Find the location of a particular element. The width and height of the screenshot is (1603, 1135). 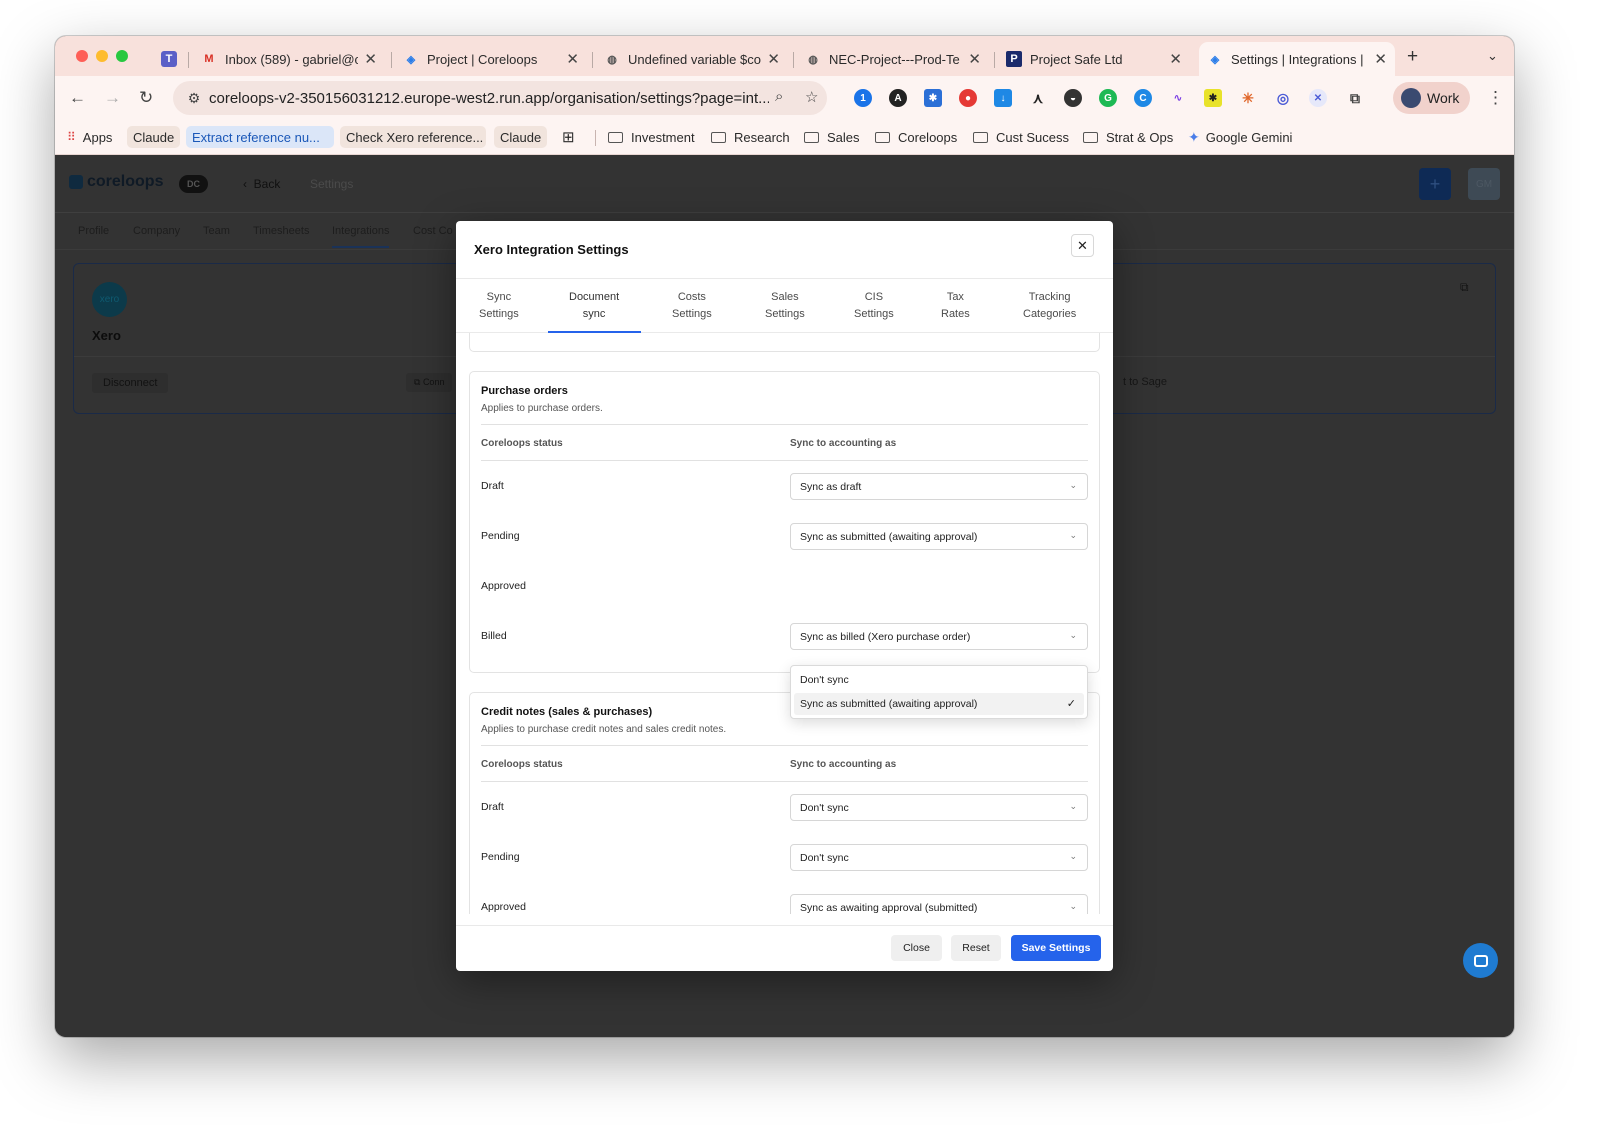

bookmark-folder-research: Research is located at coordinates (750, 137).